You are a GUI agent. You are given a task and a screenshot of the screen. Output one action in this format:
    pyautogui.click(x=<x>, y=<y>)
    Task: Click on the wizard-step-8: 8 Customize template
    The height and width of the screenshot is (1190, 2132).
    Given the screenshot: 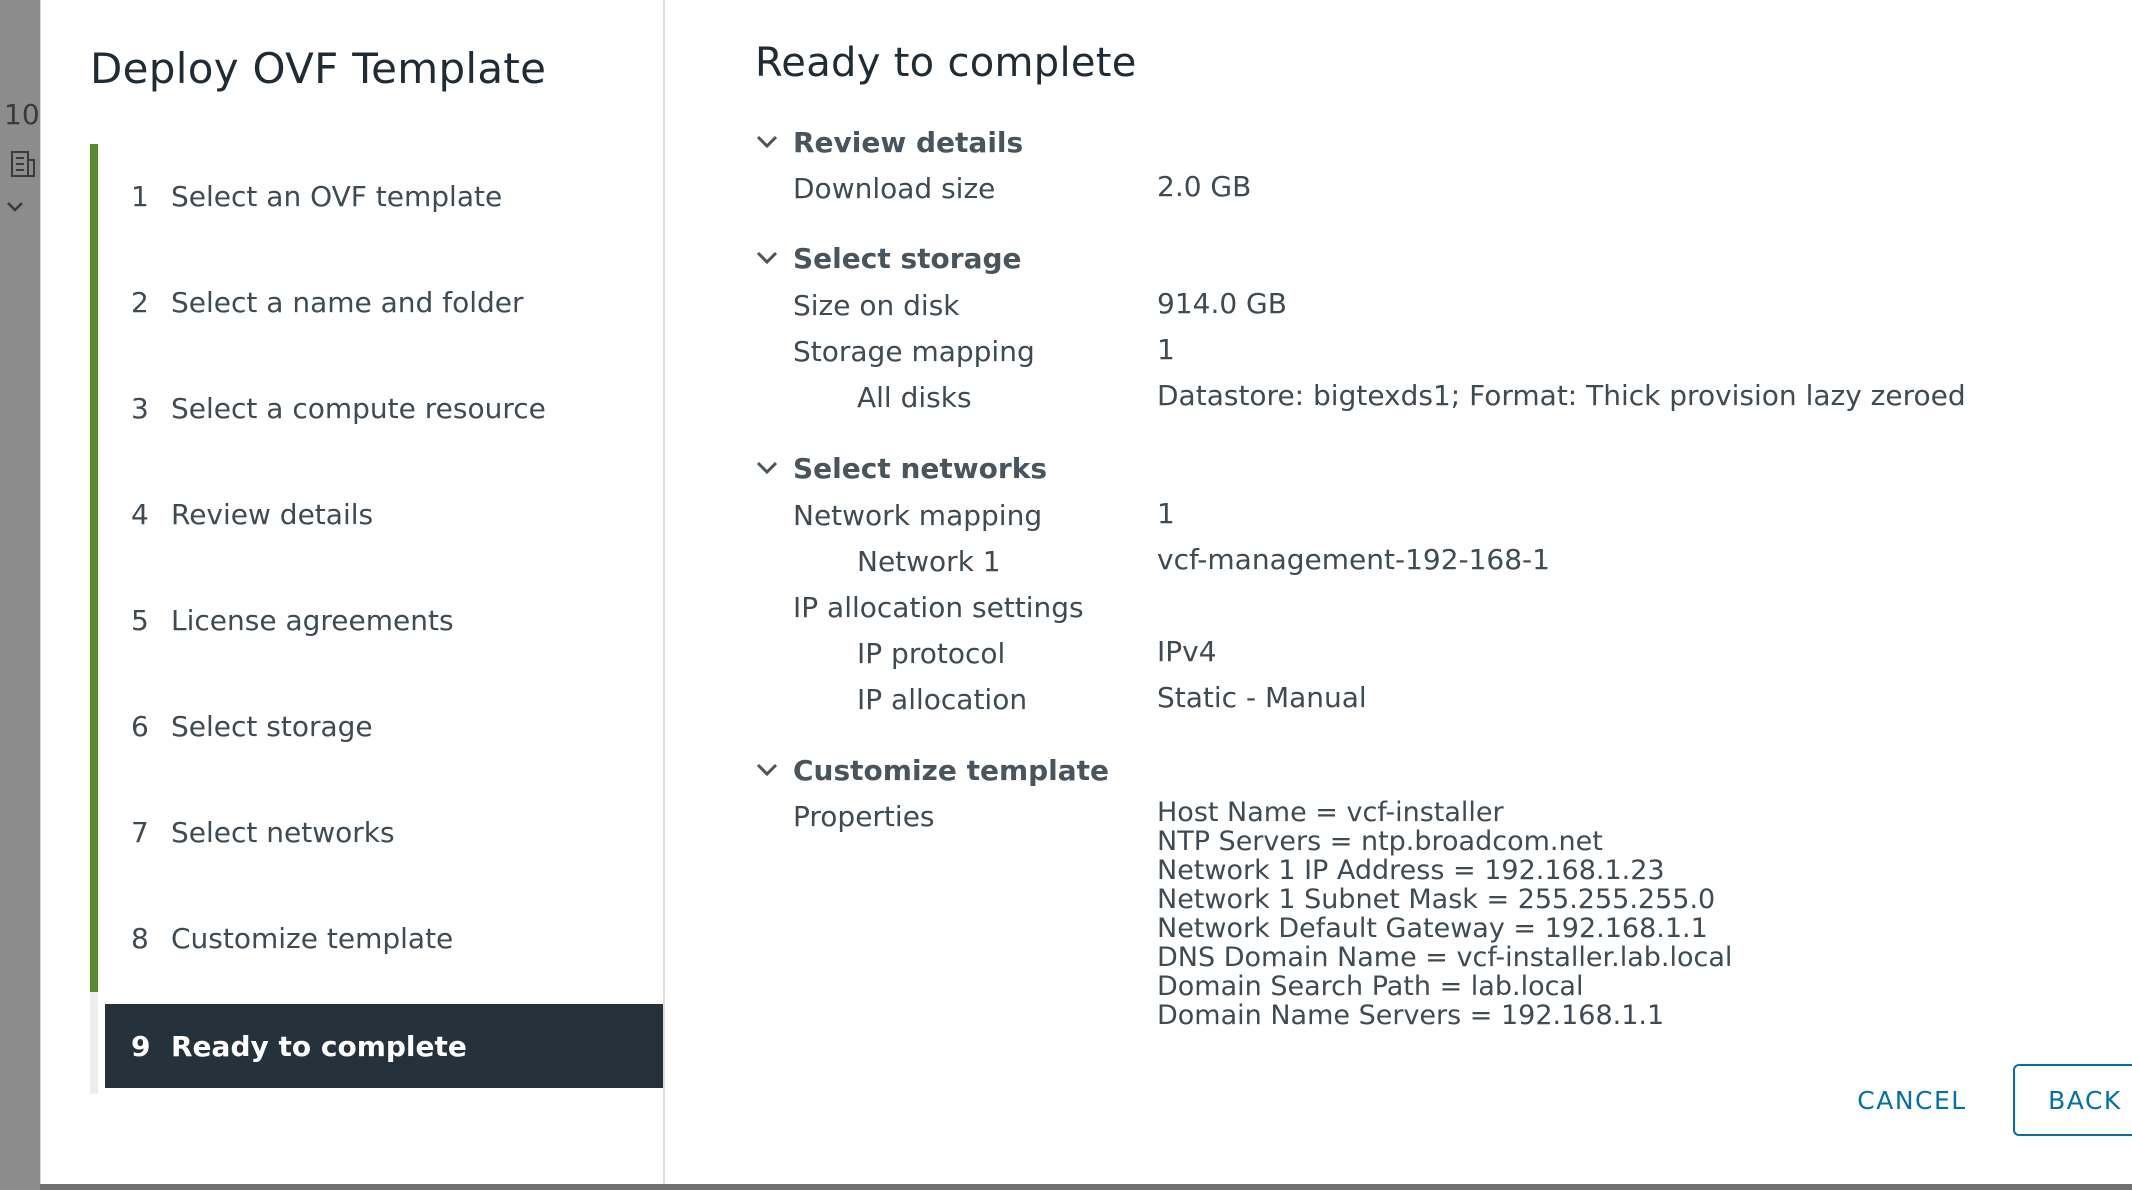 What is the action you would take?
    pyautogui.click(x=384, y=938)
    